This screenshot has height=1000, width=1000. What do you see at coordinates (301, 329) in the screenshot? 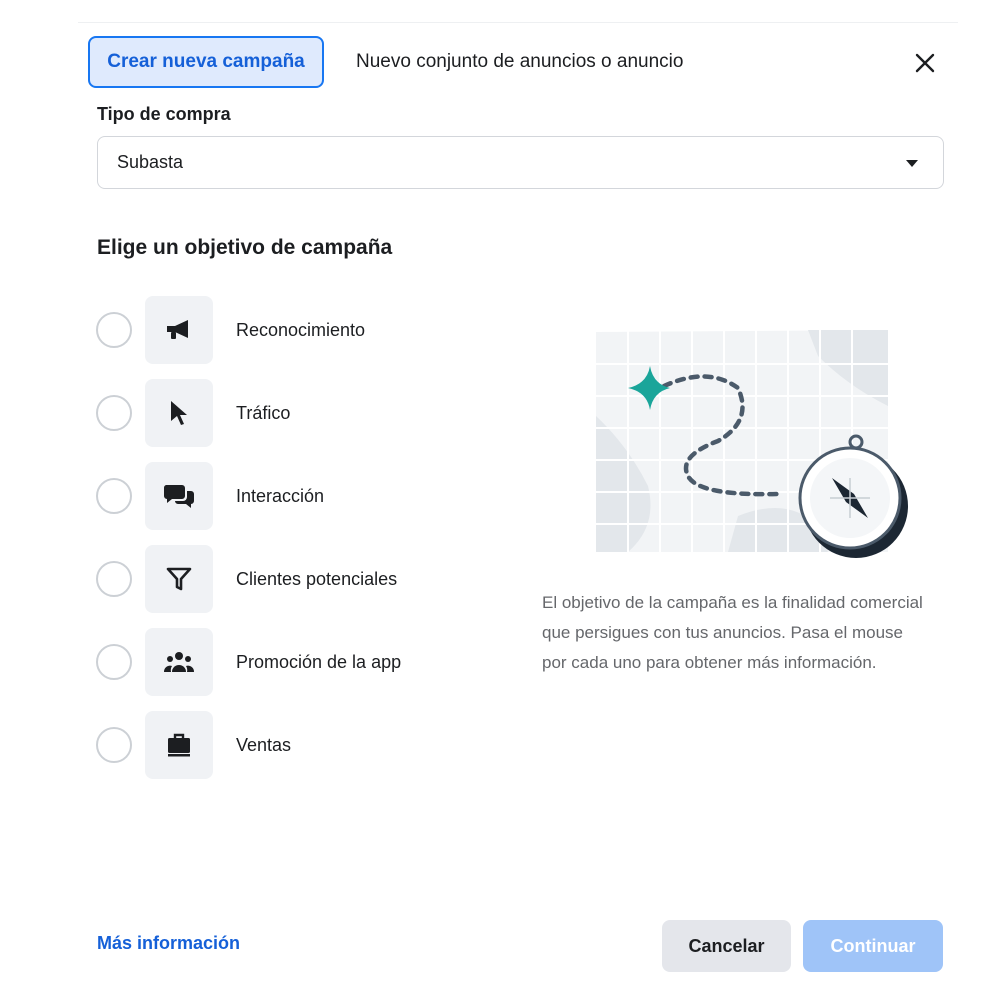
I see `objective-label: Reconocimiento` at bounding box center [301, 329].